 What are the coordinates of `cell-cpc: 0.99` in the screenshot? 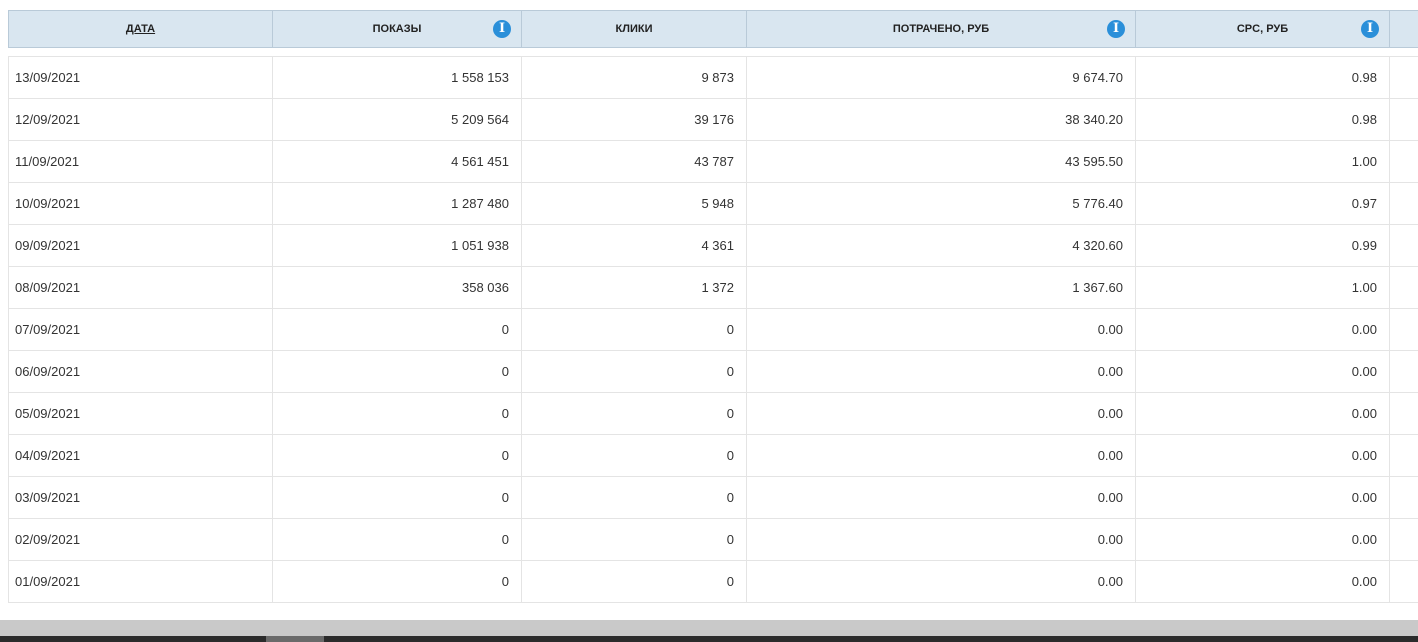 It's located at (1262, 245).